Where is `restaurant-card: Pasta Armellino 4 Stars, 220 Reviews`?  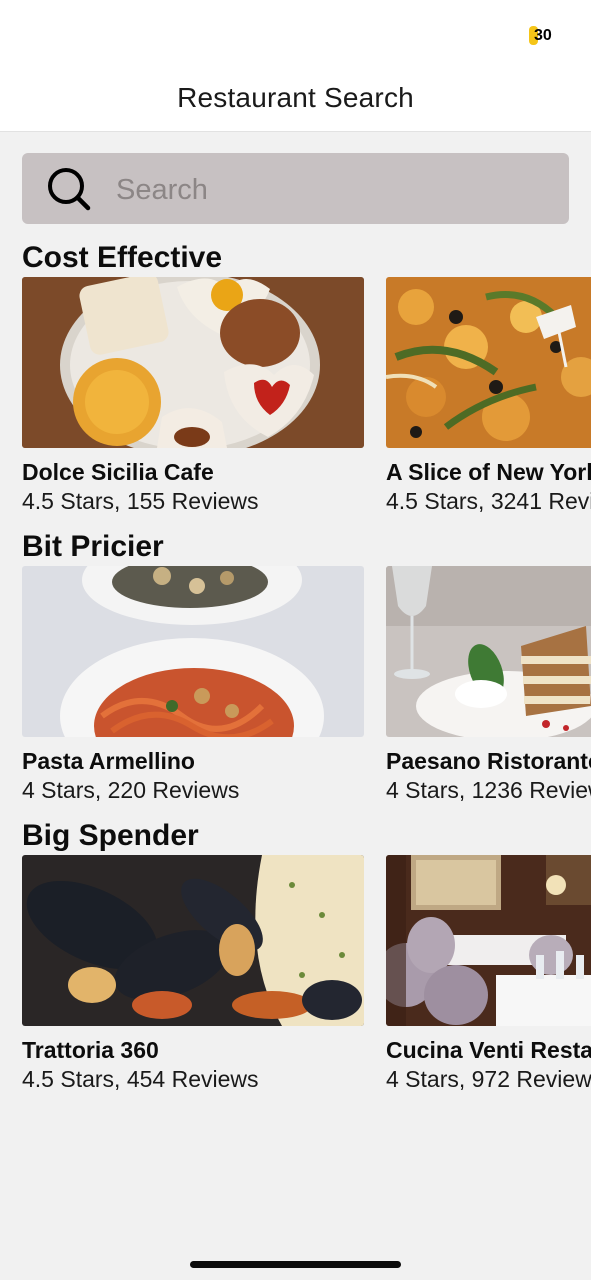 restaurant-card: Pasta Armellino 4 Stars, 220 Reviews is located at coordinates (193, 685).